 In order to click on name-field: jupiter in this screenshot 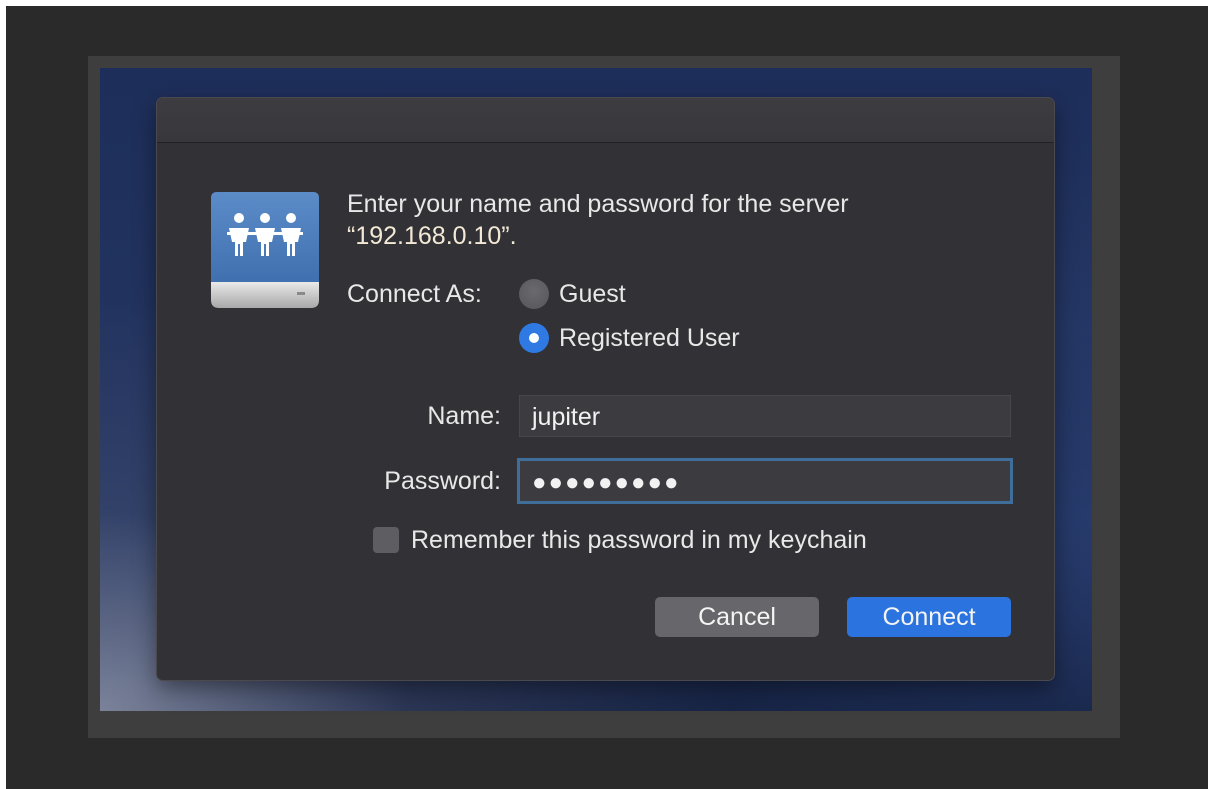, I will do `click(765, 416)`.